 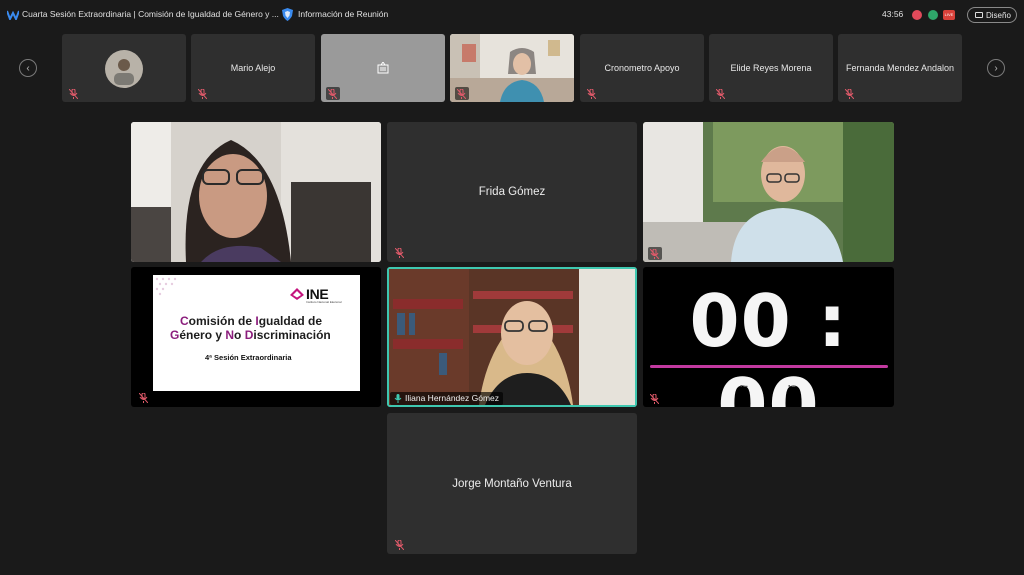 I want to click on shield-icon, so click(x=287, y=14).